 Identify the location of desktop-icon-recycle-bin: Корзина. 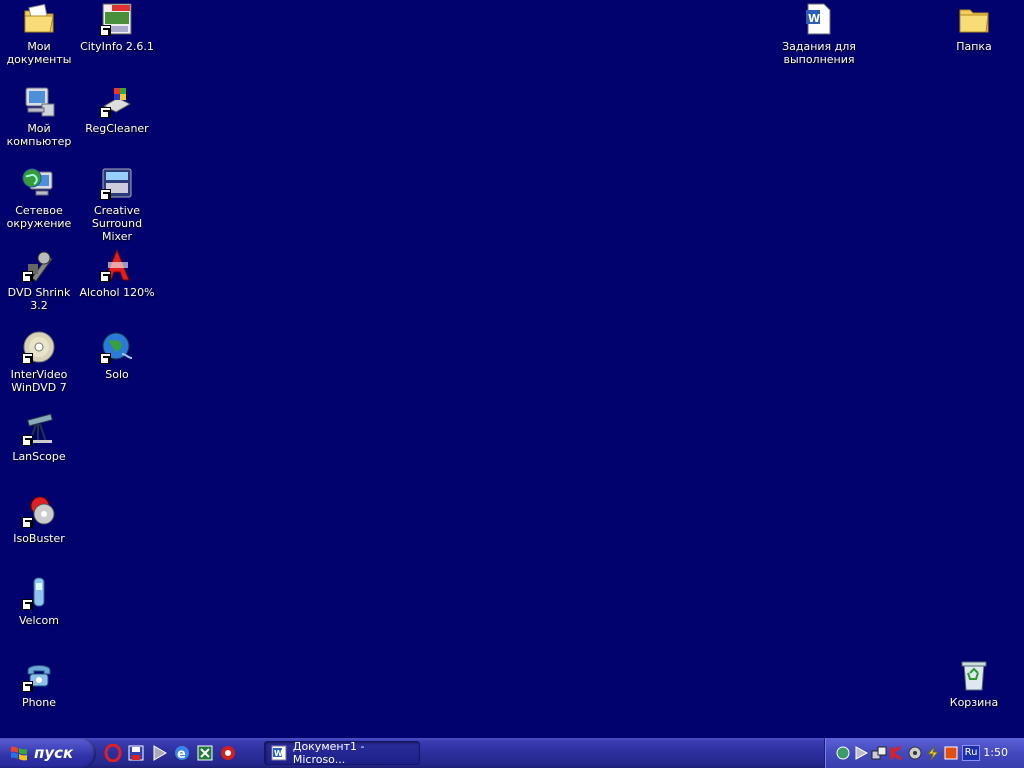
(974, 683).